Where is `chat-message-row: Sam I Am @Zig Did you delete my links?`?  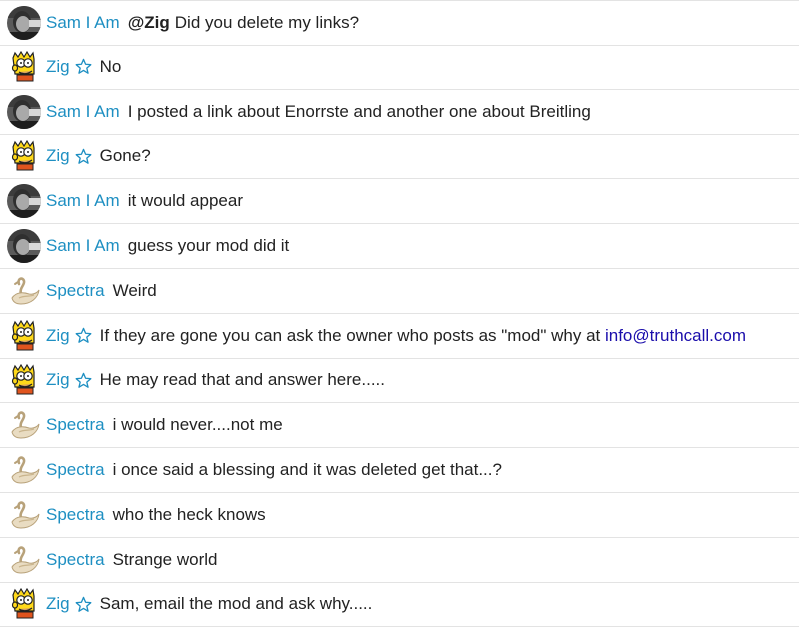 chat-message-row: Sam I Am @Zig Did you delete my links? is located at coordinates (399, 23).